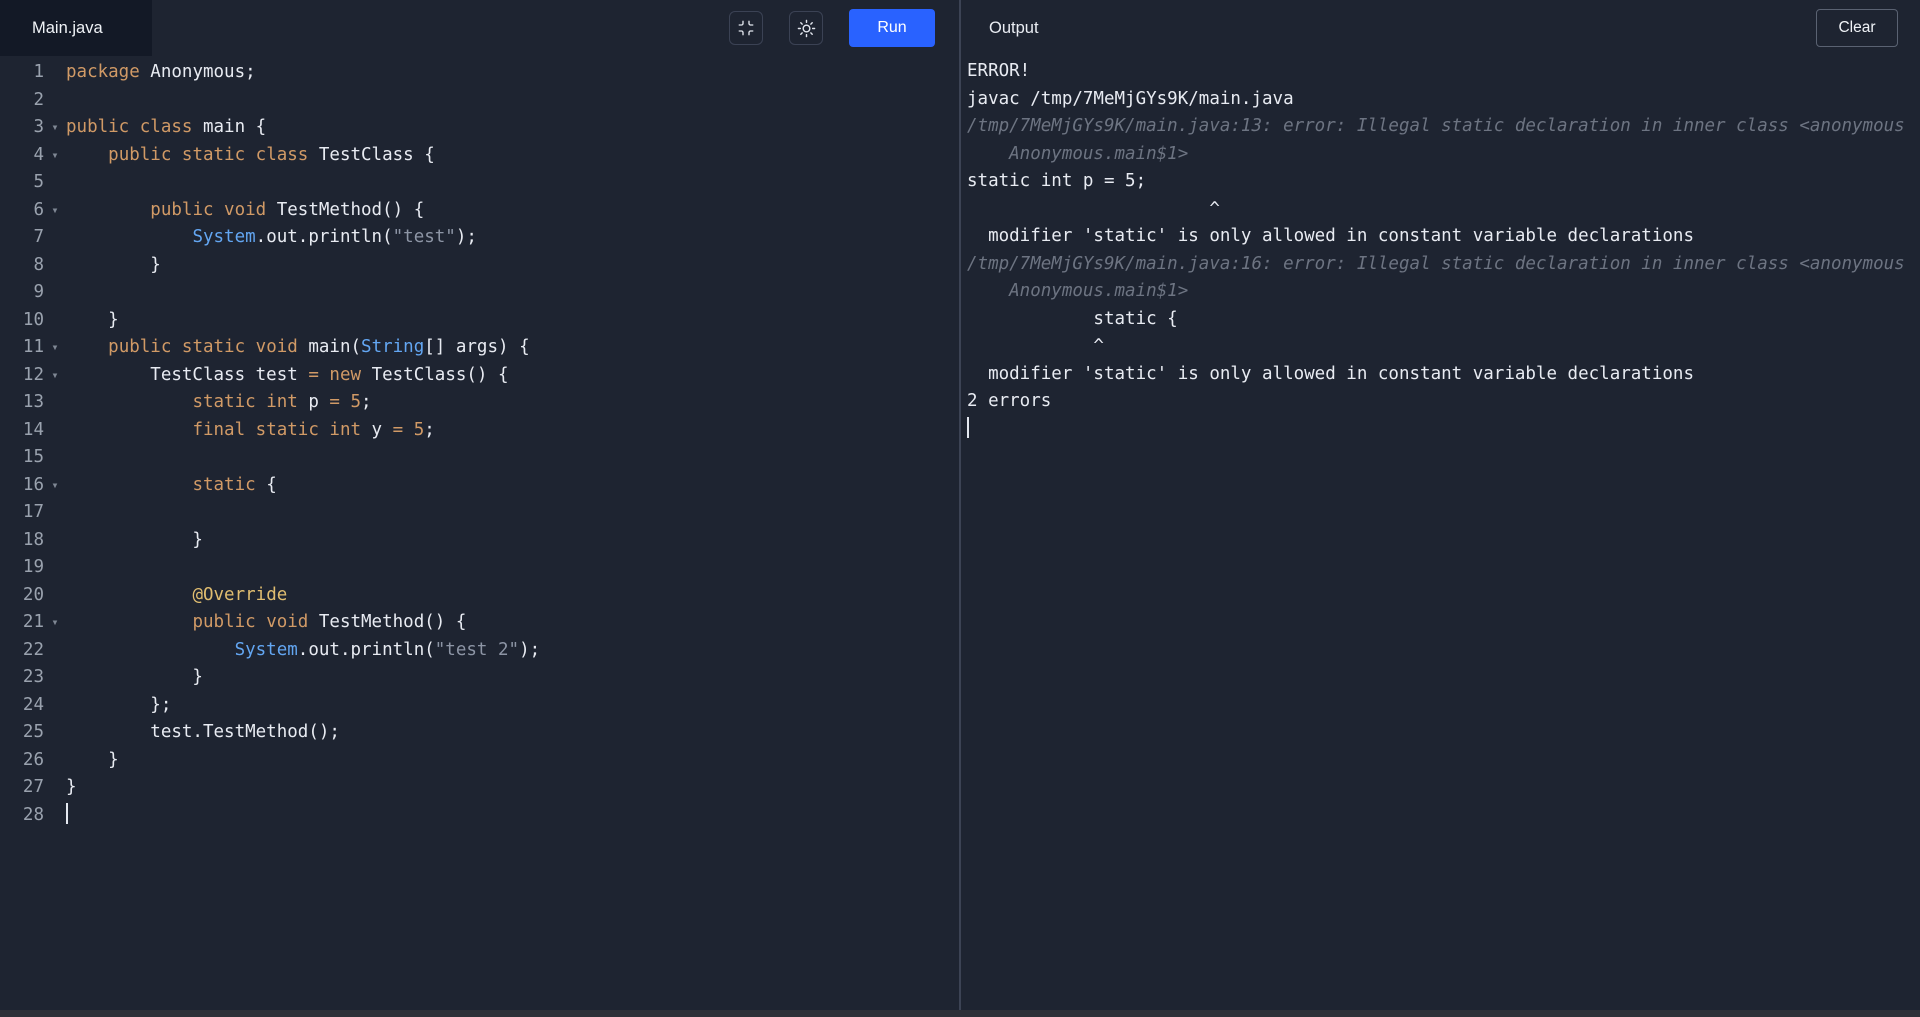  I want to click on line-number: 27, so click(33, 787).